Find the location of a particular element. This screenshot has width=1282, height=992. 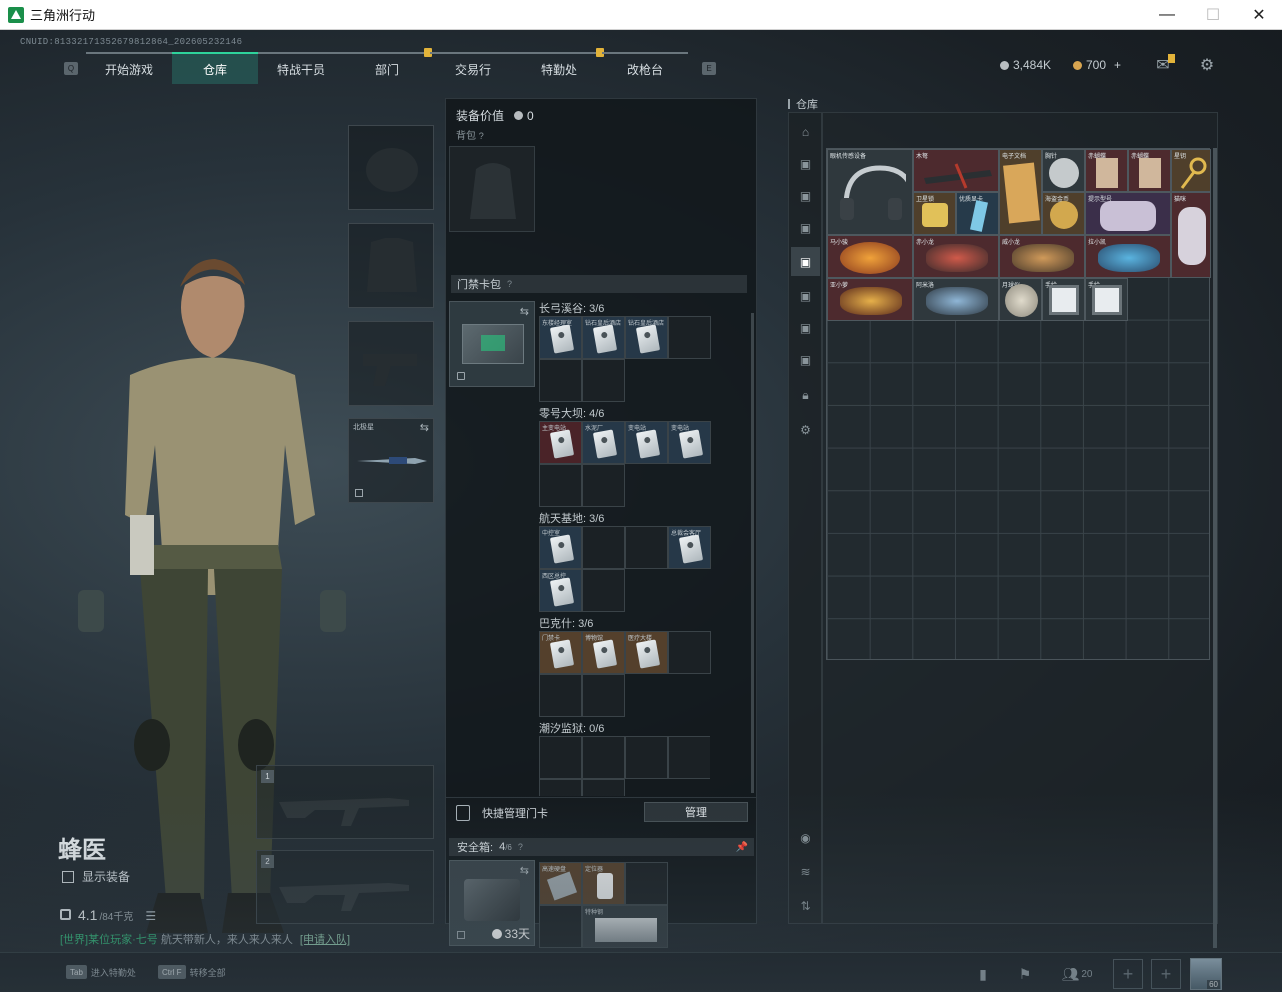

warehouse-item: 海盗金币 is located at coordinates (1063, 213).